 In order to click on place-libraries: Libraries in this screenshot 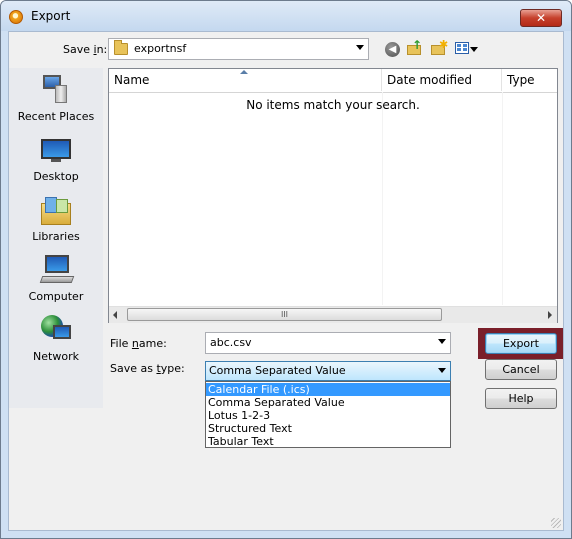, I will do `click(56, 220)`.